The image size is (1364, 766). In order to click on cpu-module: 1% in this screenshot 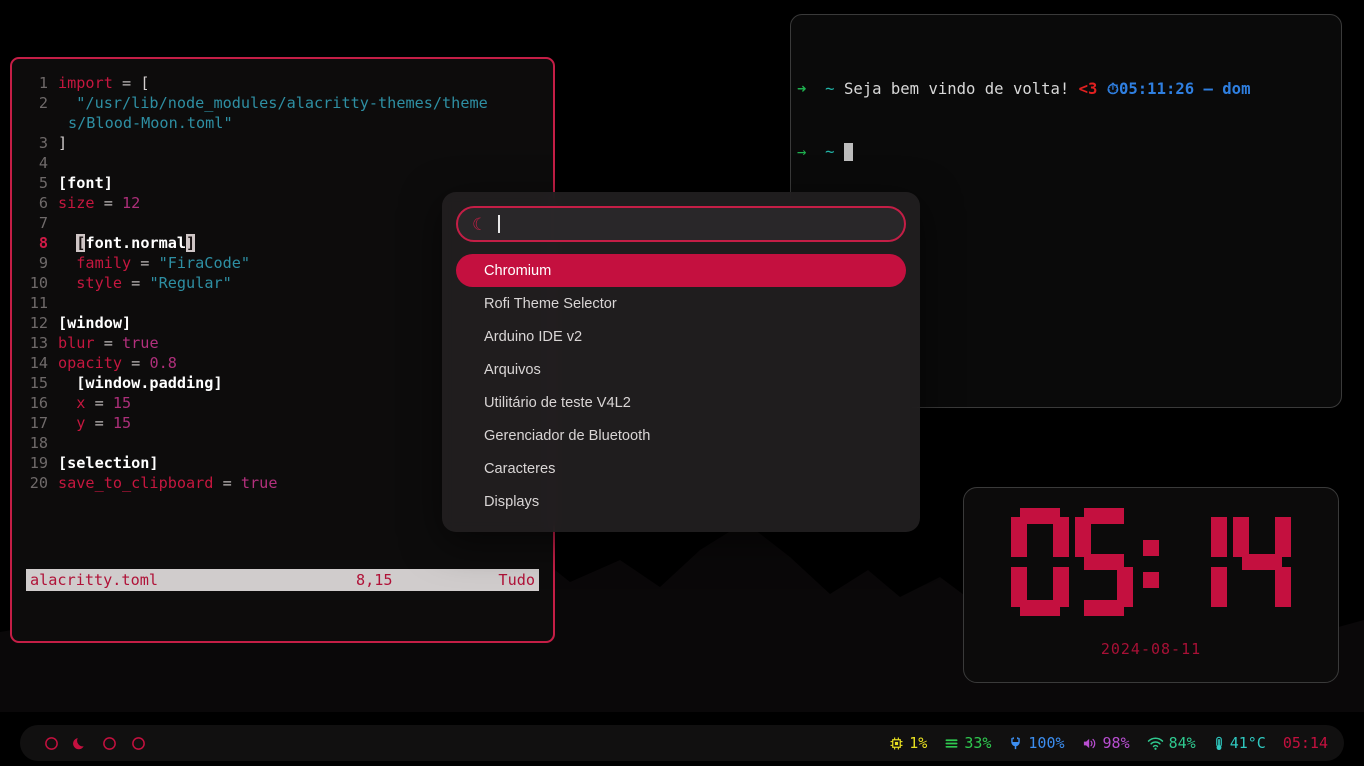, I will do `click(908, 743)`.